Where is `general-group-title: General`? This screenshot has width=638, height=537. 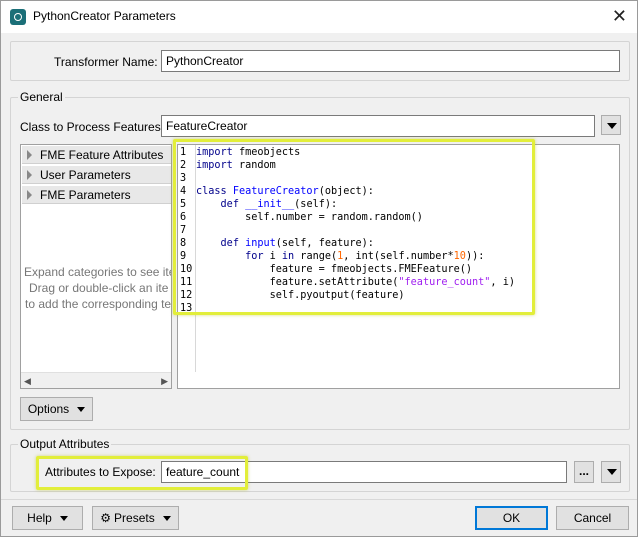
general-group-title: General is located at coordinates (41, 97).